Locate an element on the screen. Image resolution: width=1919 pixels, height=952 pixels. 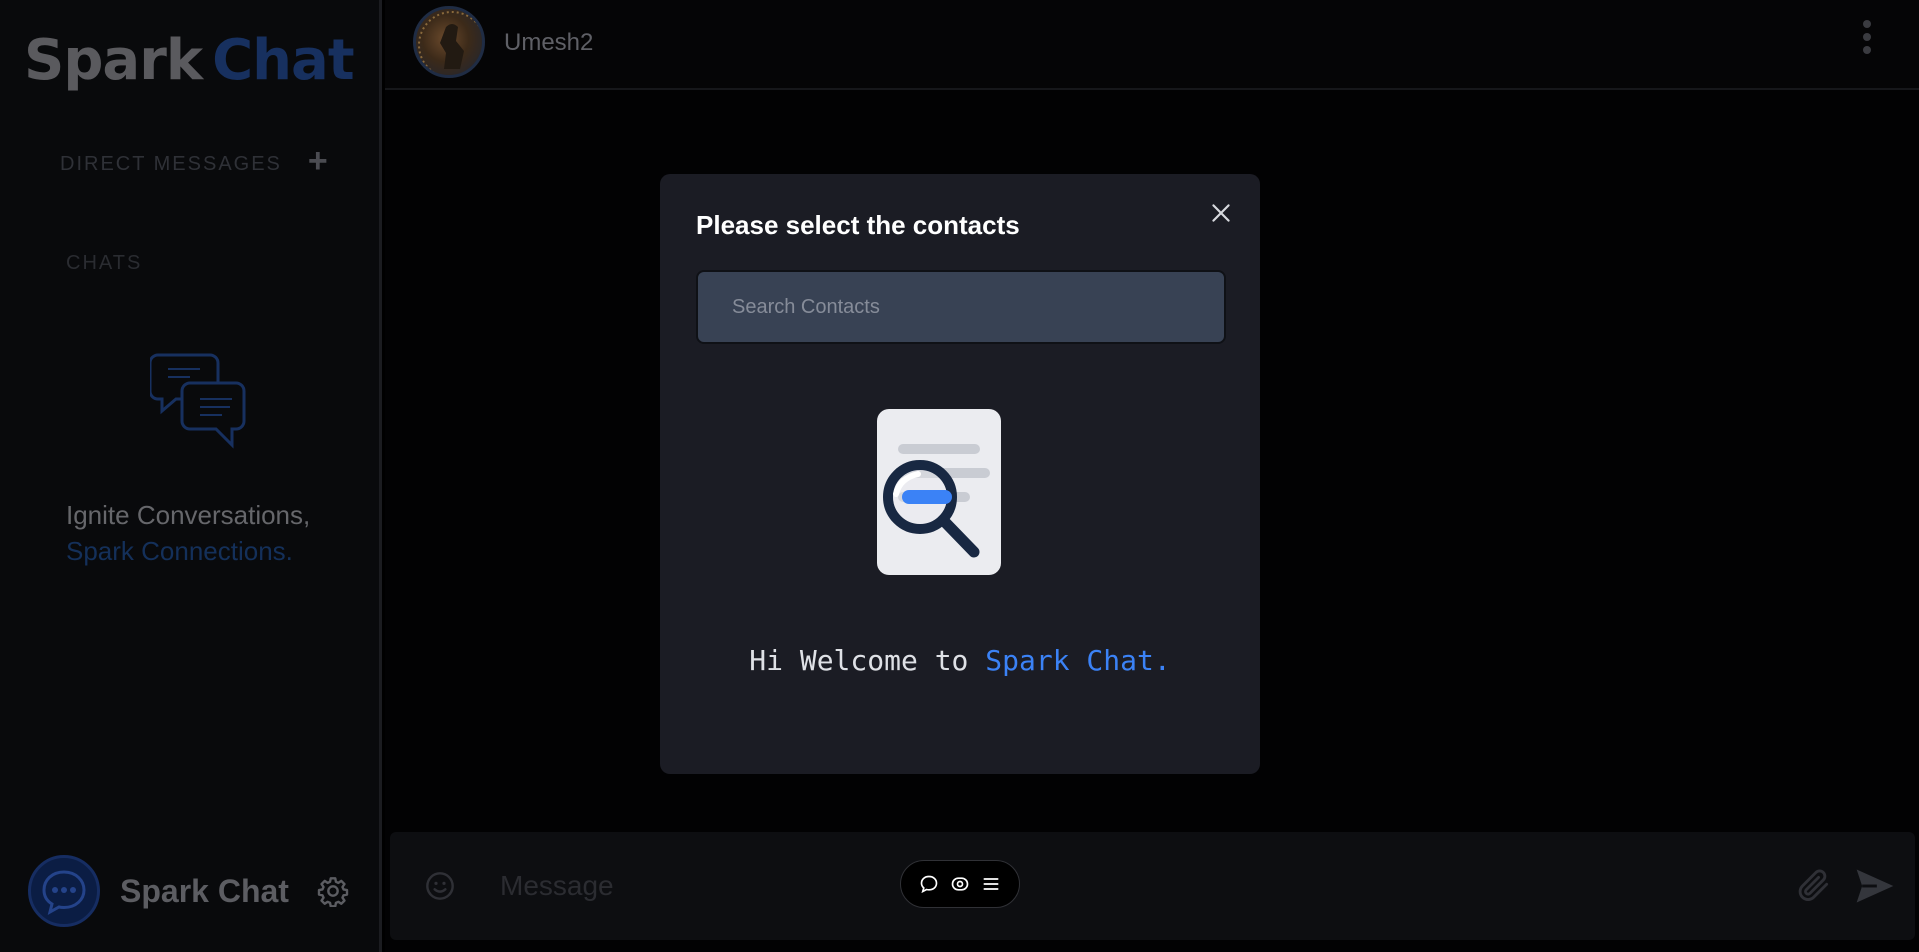
search-contacts-input is located at coordinates (961, 307).